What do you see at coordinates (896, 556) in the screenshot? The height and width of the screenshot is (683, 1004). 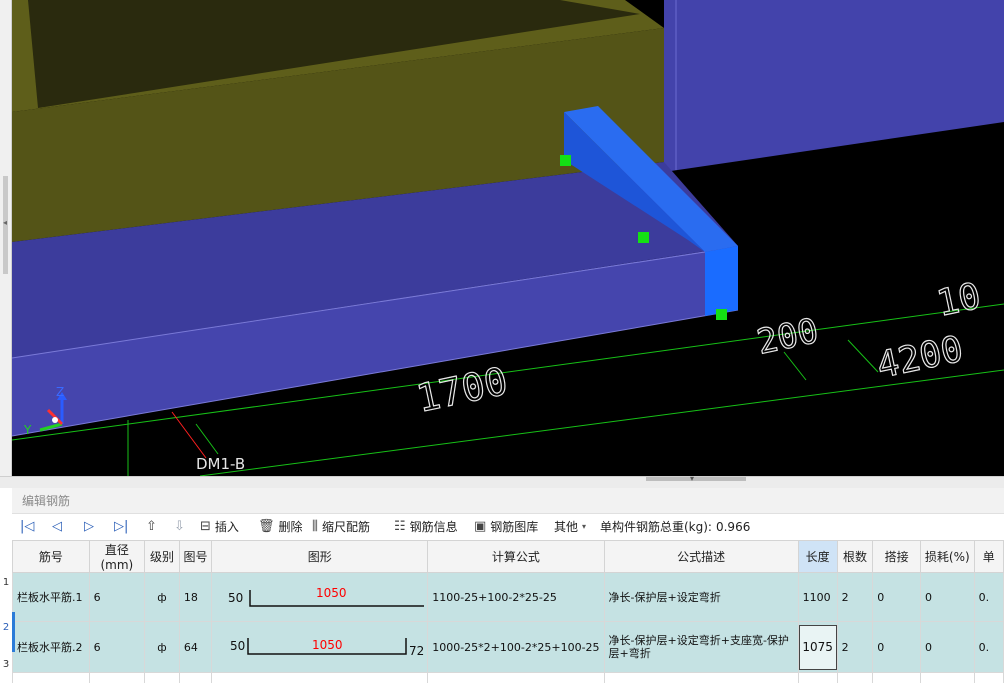 I see `col-header-lap: 搭接` at bounding box center [896, 556].